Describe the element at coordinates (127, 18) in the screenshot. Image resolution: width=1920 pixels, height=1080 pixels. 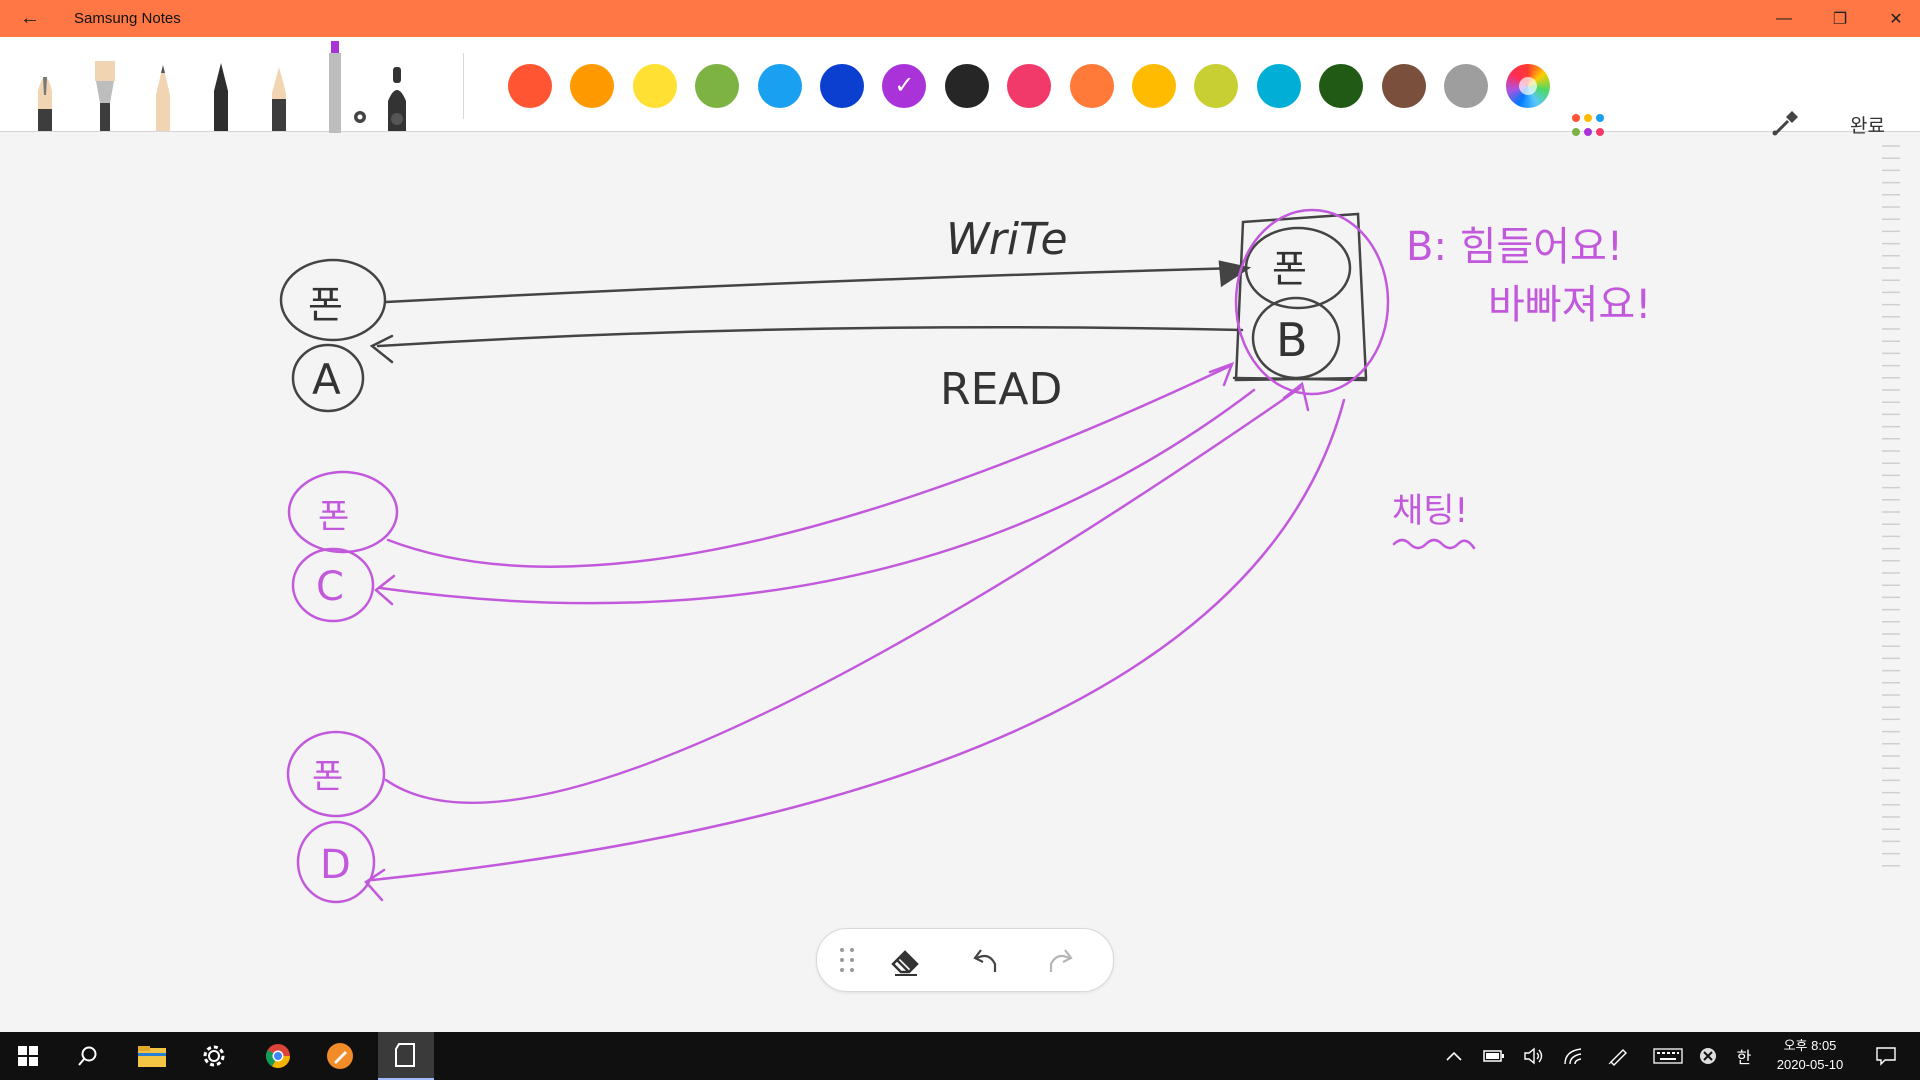
I see `app-title: Samsung Notes` at that location.